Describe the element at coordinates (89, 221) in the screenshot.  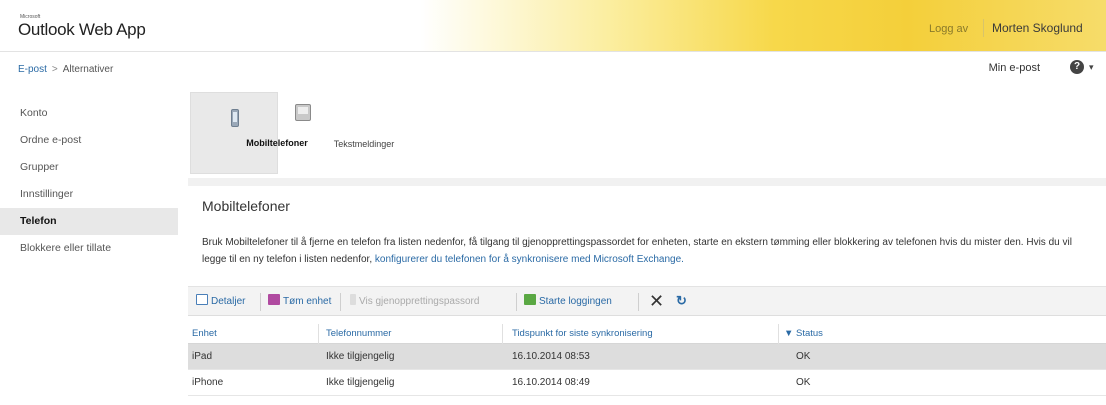
I see `sidebar-item-telefon: Telefon` at that location.